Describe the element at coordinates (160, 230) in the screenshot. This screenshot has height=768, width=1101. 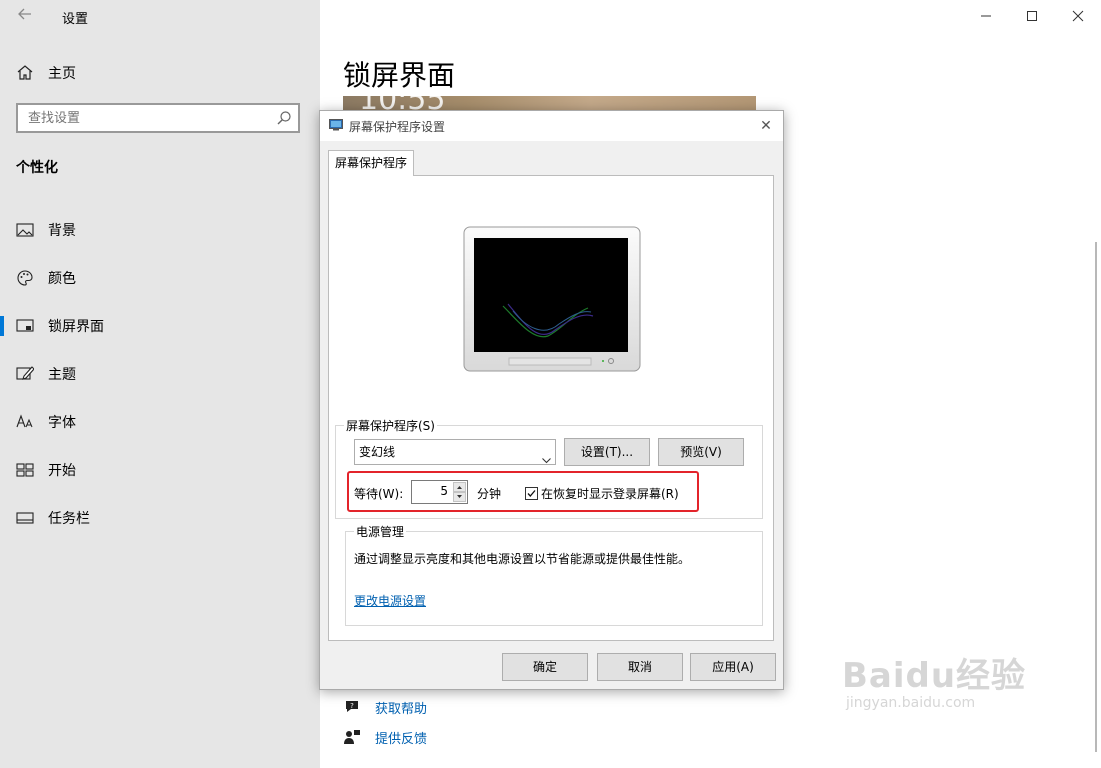
I see `sidebar-item-background: 背景` at that location.